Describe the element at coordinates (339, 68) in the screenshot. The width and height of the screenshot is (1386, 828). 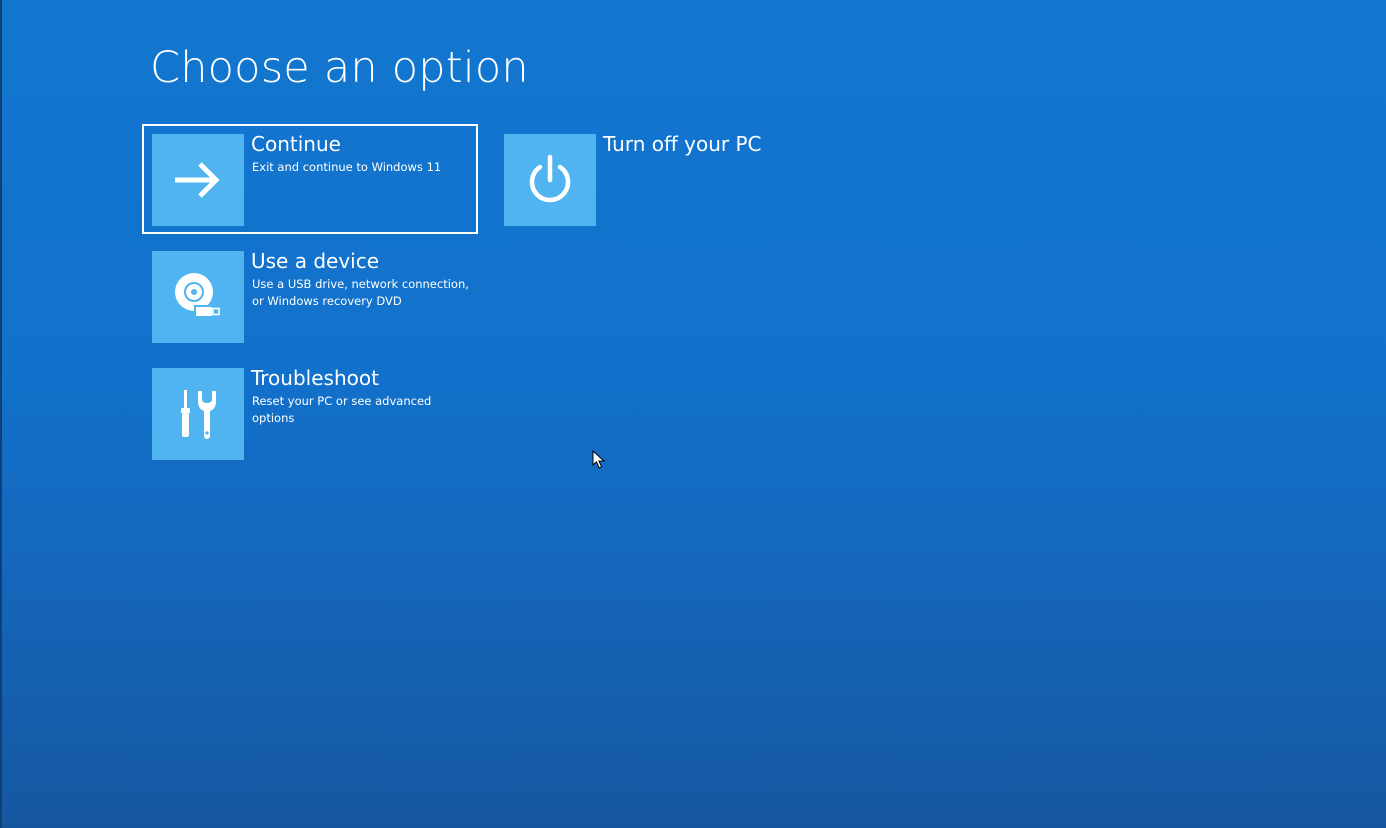
I see `page-title: Choose an option` at that location.